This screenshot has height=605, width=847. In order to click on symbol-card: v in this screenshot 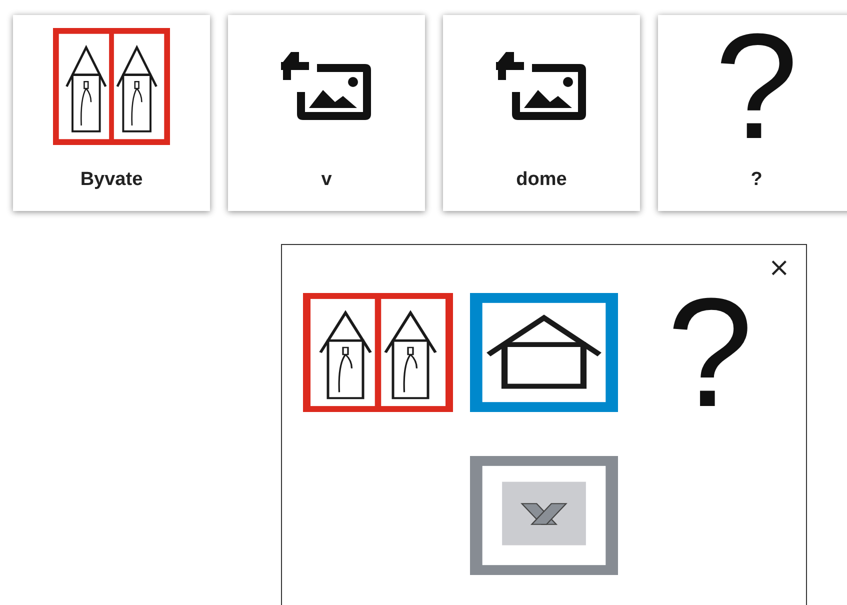, I will do `click(326, 113)`.